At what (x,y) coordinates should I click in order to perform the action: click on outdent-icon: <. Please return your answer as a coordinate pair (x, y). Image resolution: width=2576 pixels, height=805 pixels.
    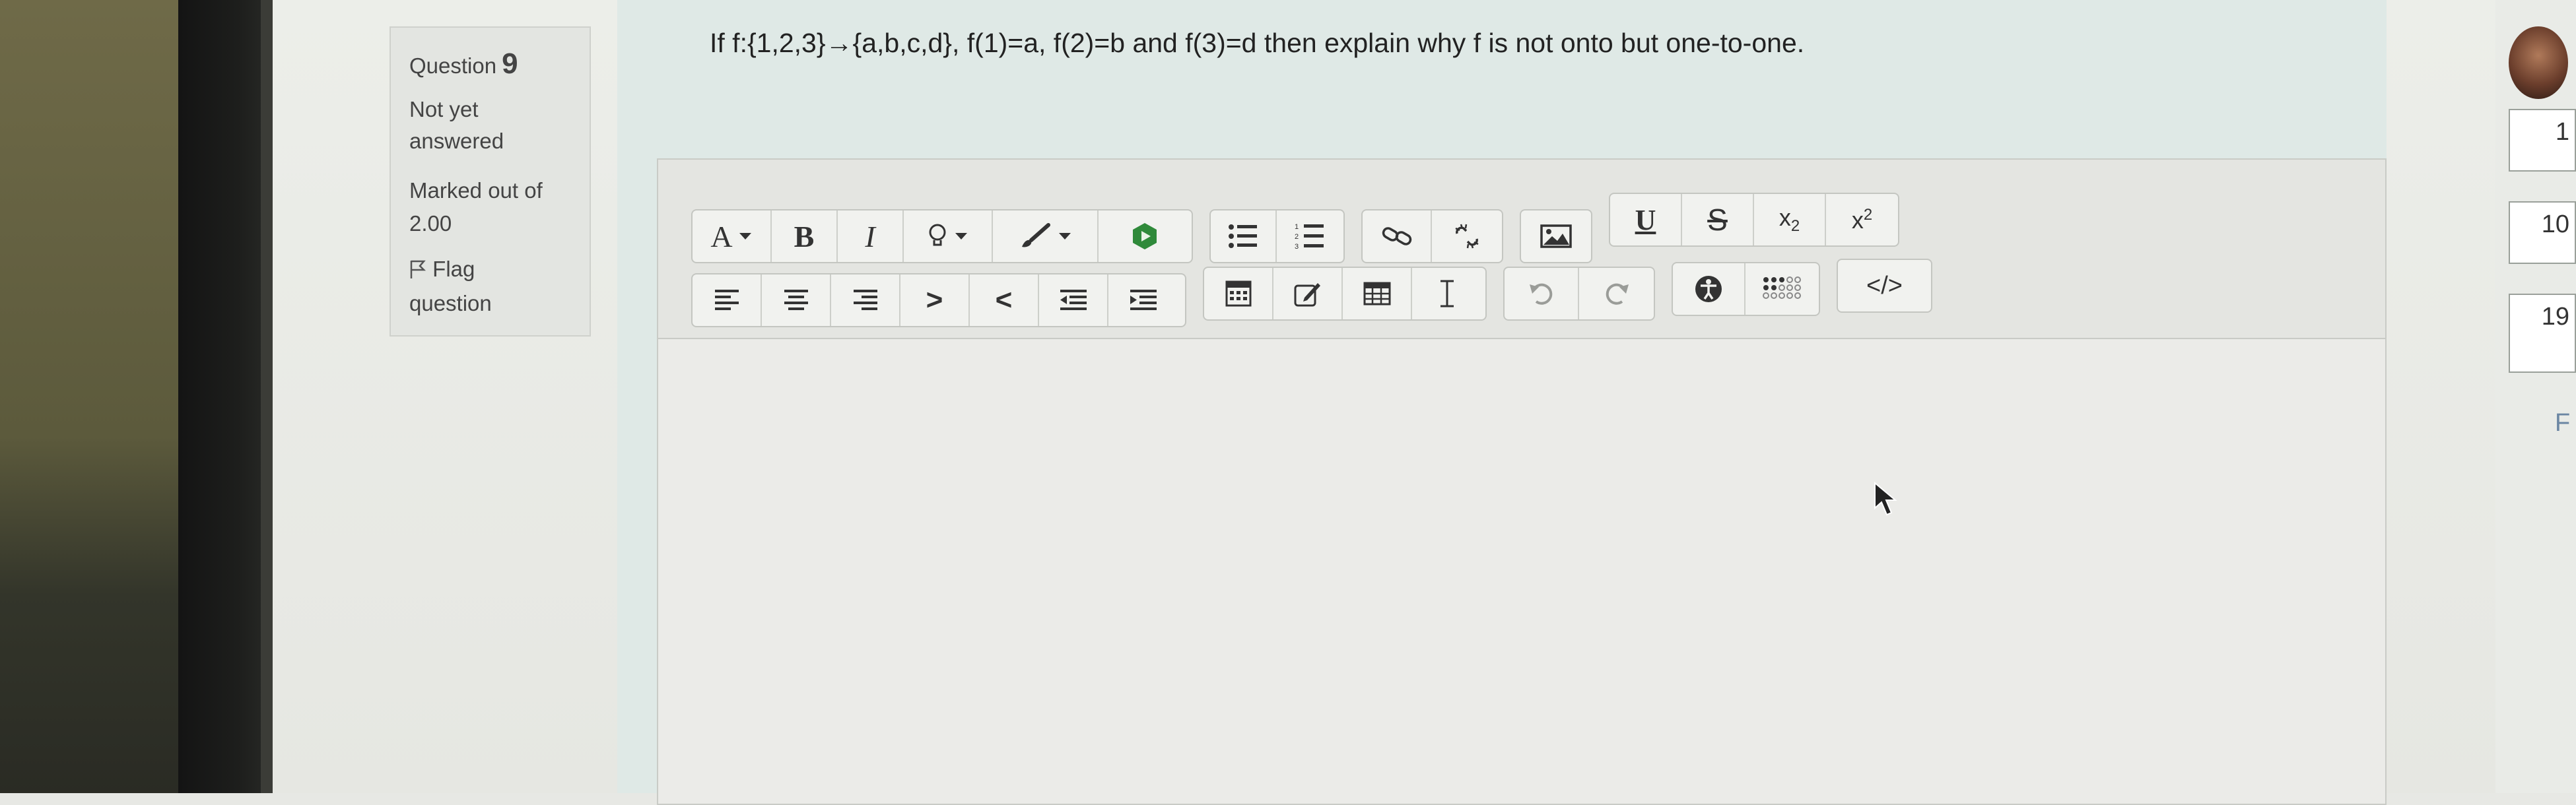
    Looking at the image, I should click on (1004, 300).